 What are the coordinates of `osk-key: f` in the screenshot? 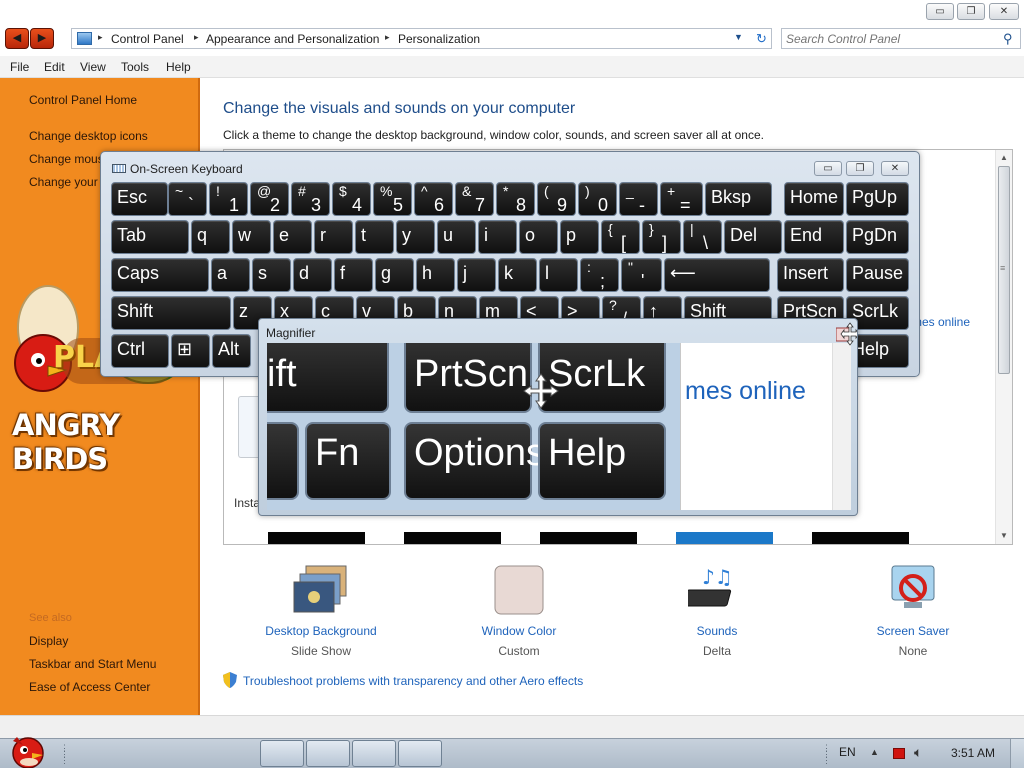 It's located at (353, 275).